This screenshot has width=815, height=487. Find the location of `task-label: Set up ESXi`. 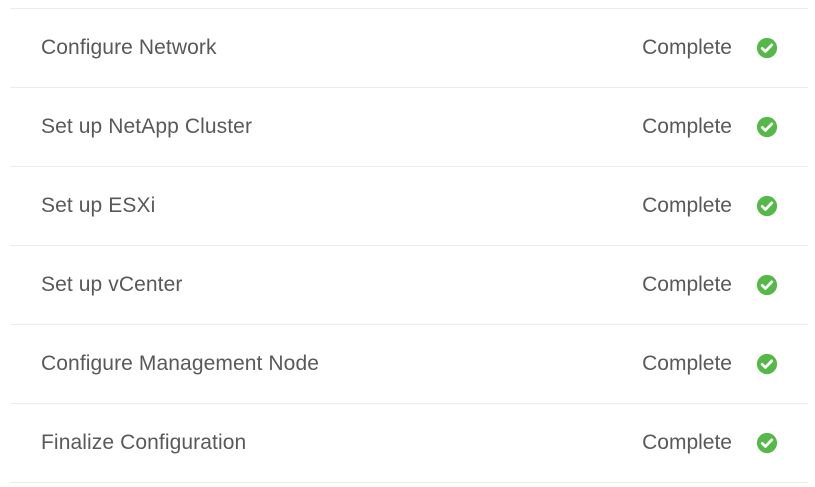

task-label: Set up ESXi is located at coordinates (98, 205).